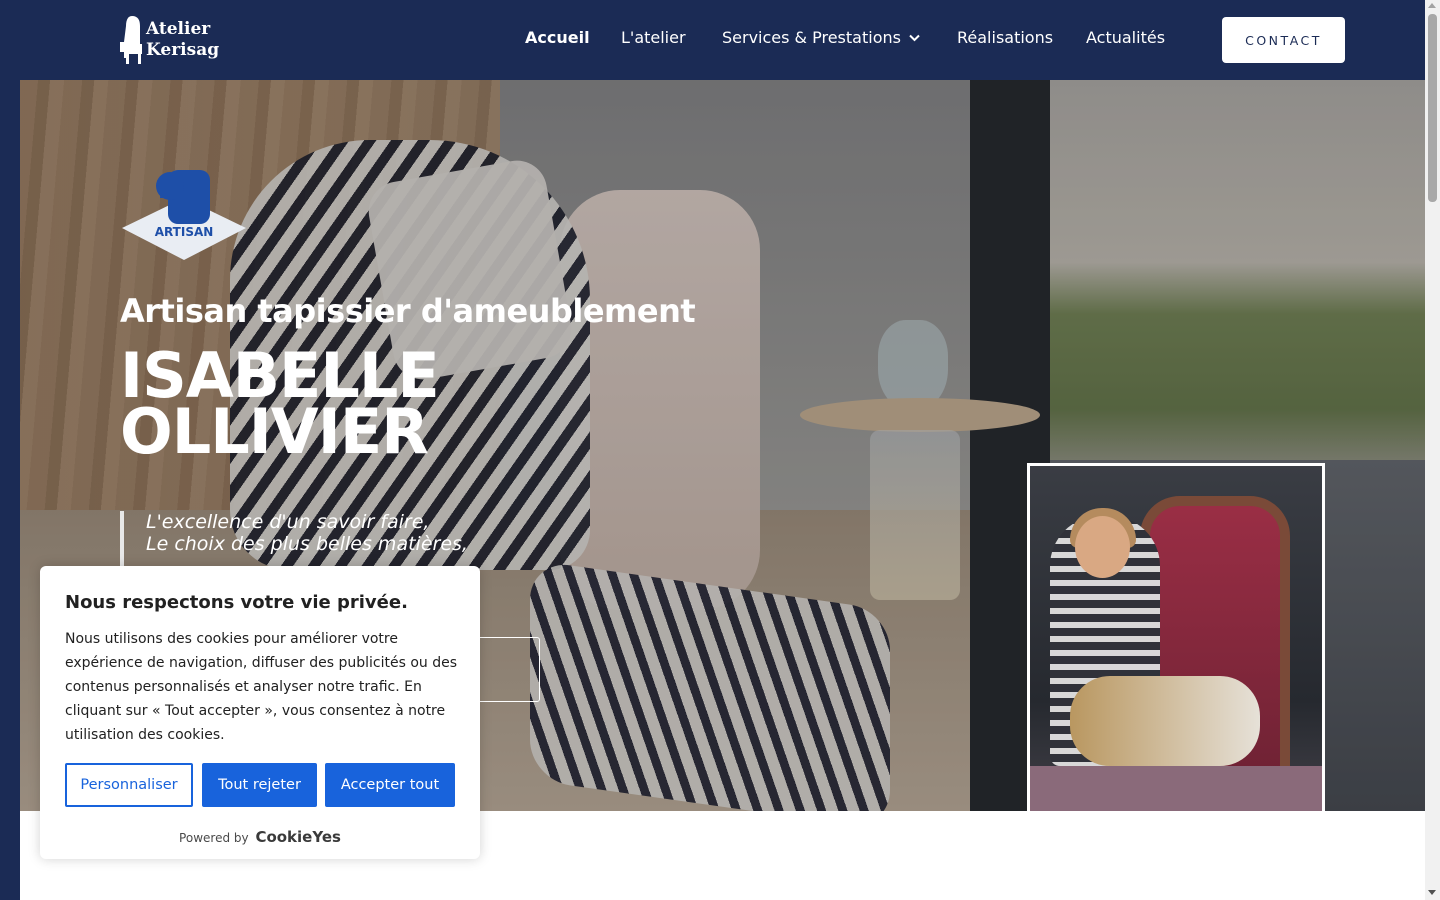  I want to click on hero-title: ISABELLE OLLIVIER, so click(280, 406).